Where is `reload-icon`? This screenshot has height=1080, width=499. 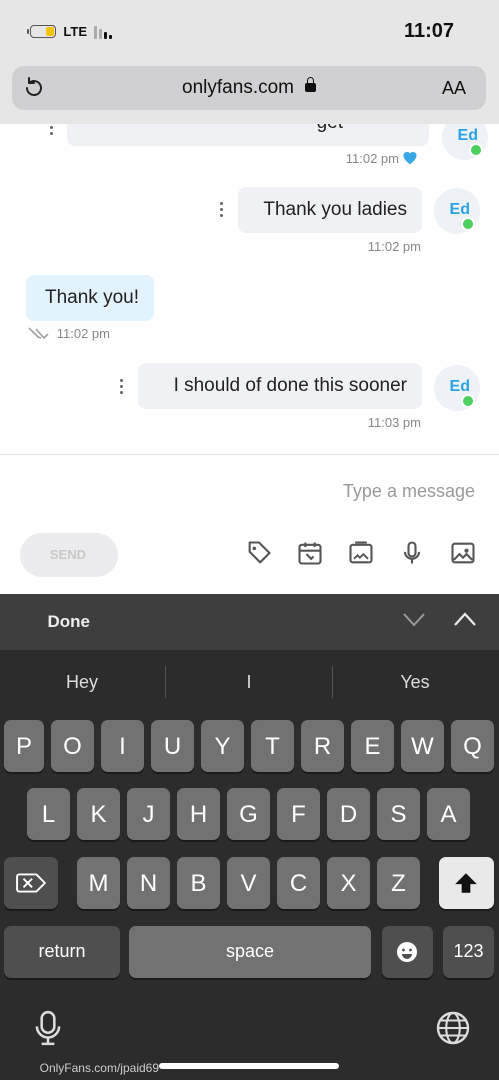
reload-icon is located at coordinates (34, 88).